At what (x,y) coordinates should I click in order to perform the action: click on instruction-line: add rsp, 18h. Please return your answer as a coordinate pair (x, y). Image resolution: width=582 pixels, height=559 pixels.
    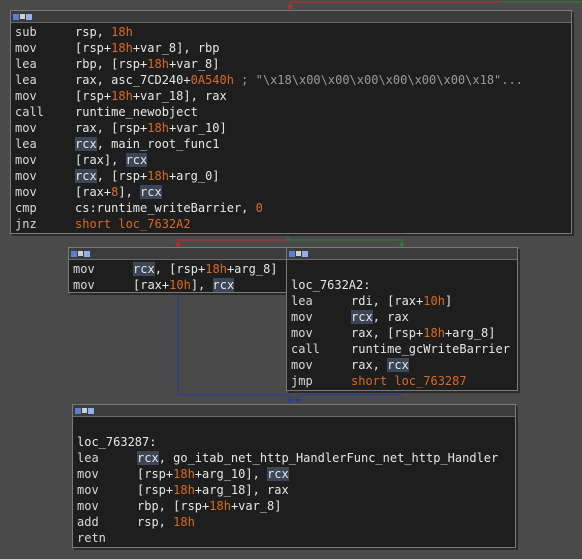
    Looking at the image, I should click on (296, 522).